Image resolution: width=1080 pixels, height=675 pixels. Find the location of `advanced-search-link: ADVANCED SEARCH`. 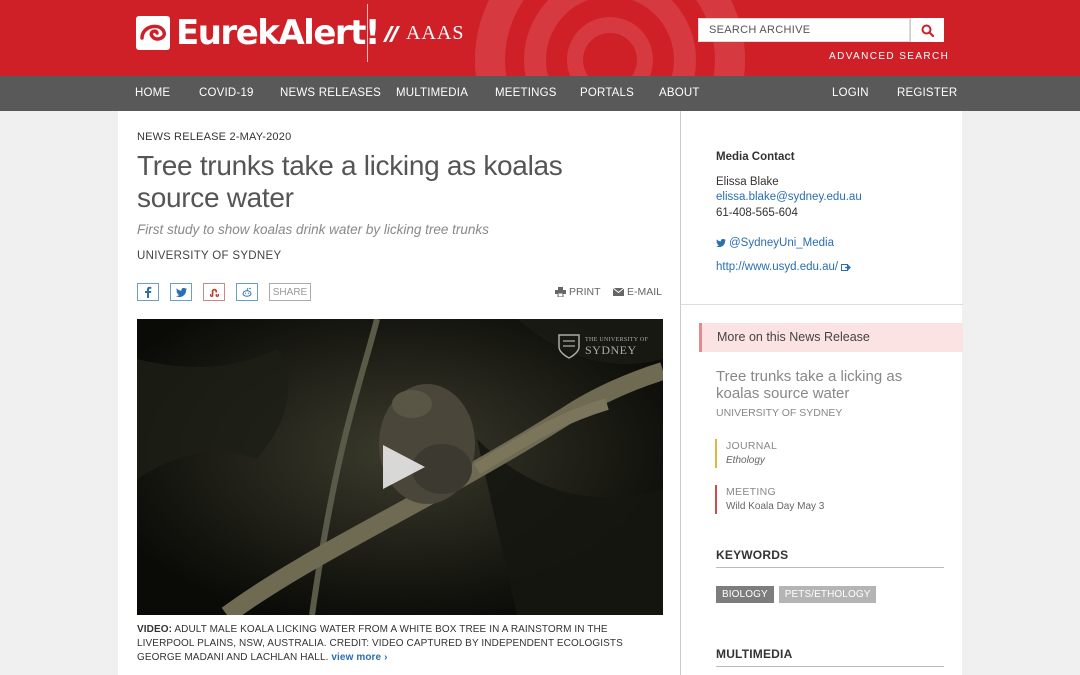

advanced-search-link: ADVANCED SEARCH is located at coordinates (889, 56).